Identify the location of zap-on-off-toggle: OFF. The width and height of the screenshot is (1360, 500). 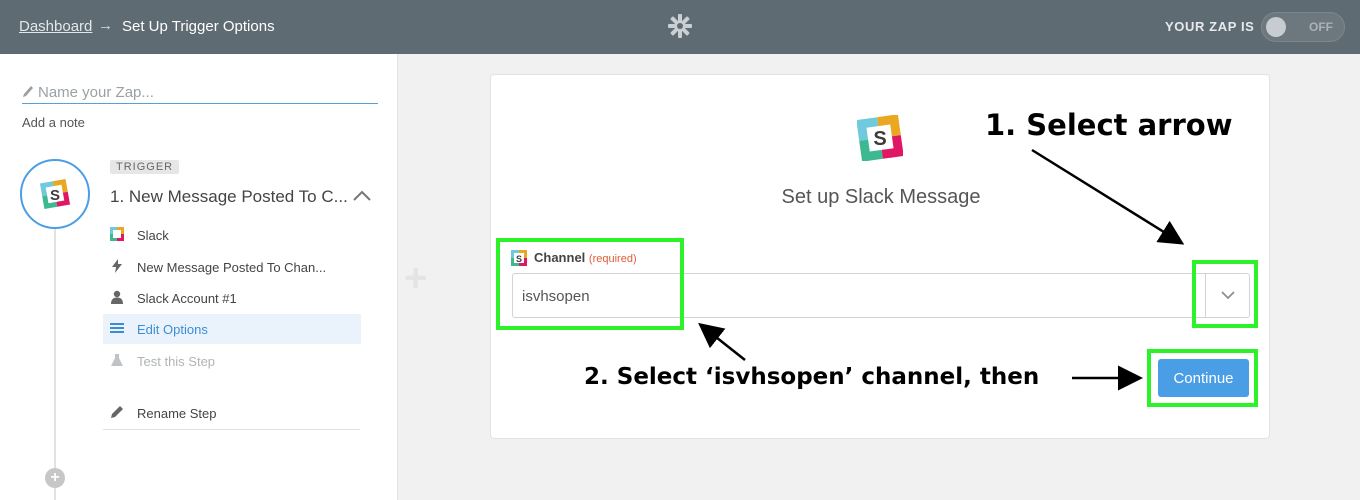
(1303, 27).